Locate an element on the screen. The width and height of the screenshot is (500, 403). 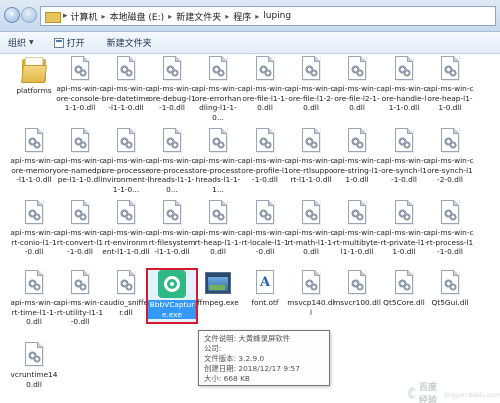
file-item: api-ms-win-core-synch-l1-1-0.dll is located at coordinates (404, 156).